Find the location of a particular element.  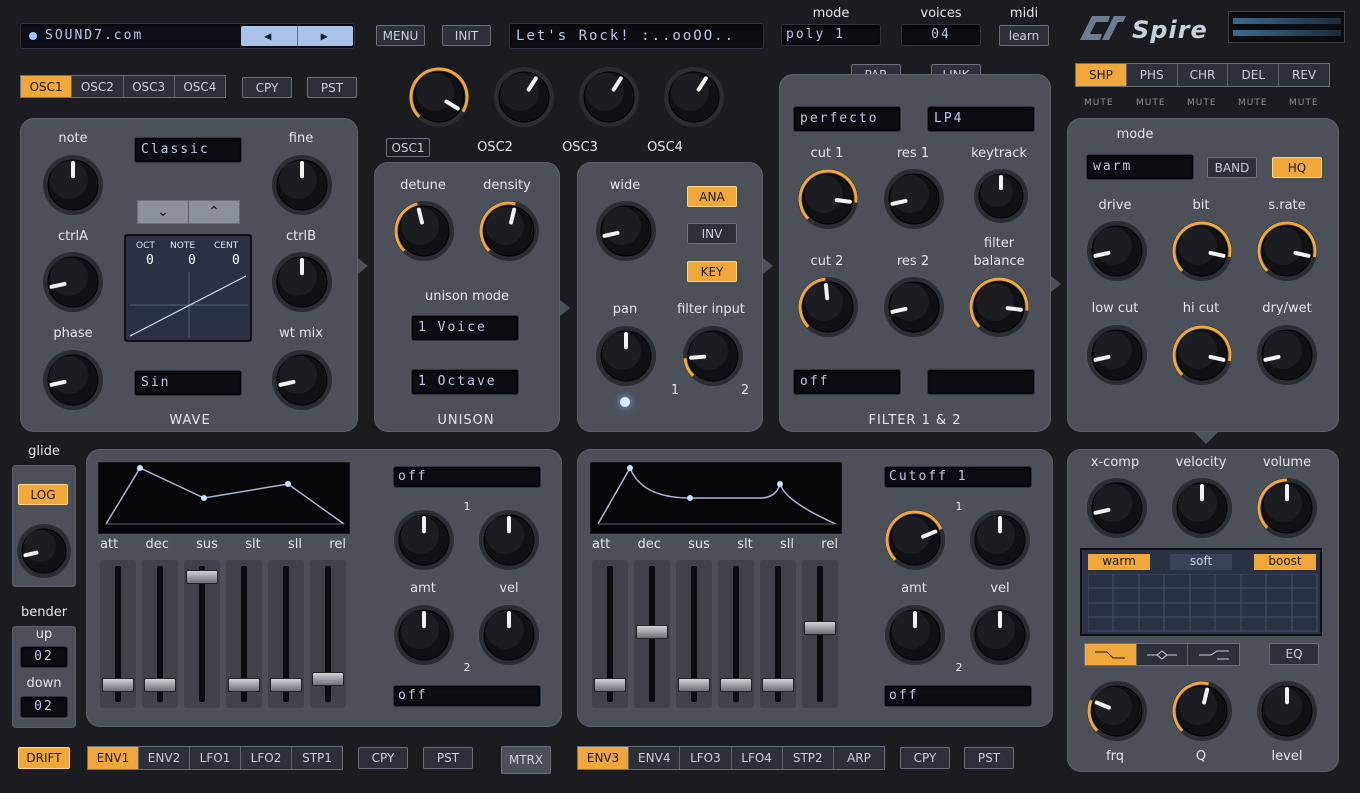

level-knob is located at coordinates (1287, 711).